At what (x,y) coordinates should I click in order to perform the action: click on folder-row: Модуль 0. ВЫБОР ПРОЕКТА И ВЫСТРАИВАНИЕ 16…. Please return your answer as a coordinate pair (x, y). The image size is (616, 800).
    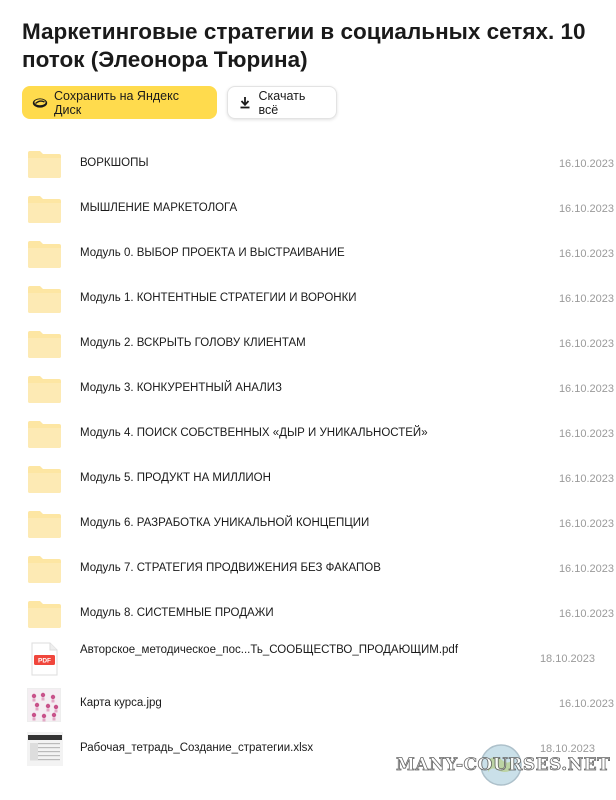
    Looking at the image, I should click on (308, 254).